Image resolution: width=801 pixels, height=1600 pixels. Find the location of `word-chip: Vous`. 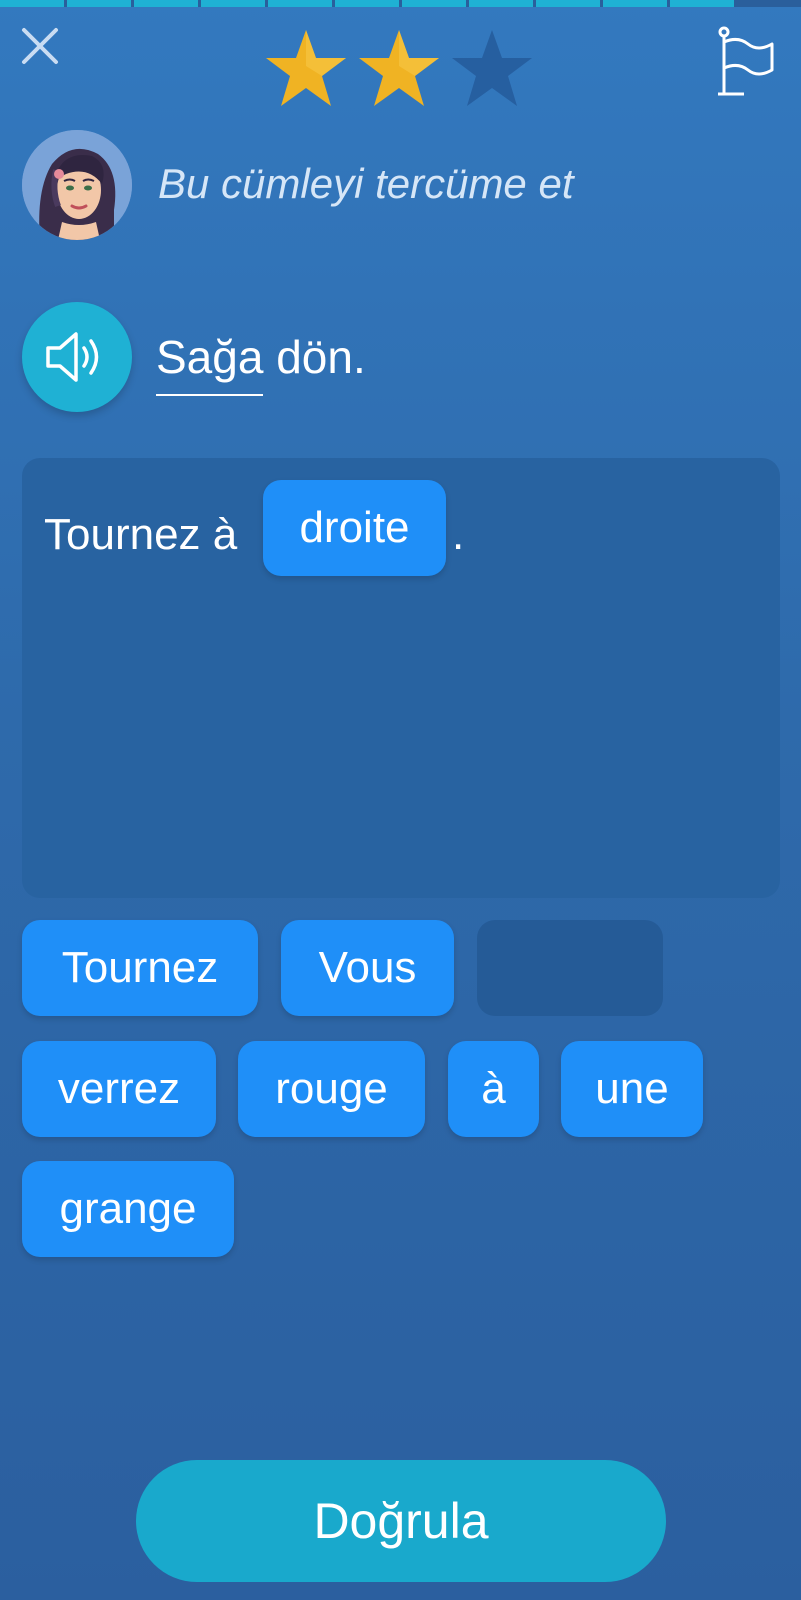

word-chip: Vous is located at coordinates (367, 968).